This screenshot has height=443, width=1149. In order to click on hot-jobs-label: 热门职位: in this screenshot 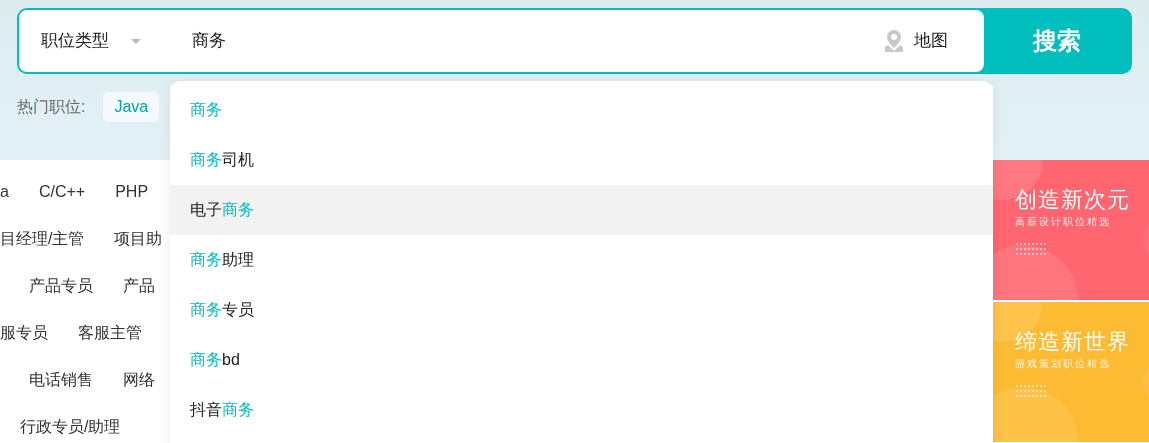, I will do `click(51, 107)`.